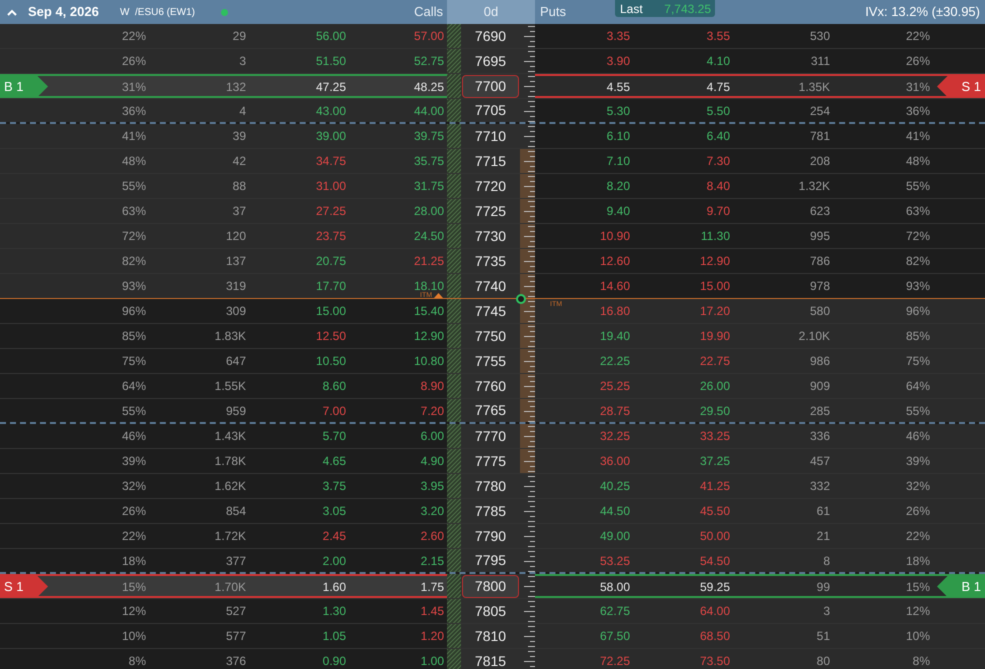 This screenshot has height=669, width=985. Describe the element at coordinates (715, 661) in the screenshot. I see `ask-price: 73.50` at that location.